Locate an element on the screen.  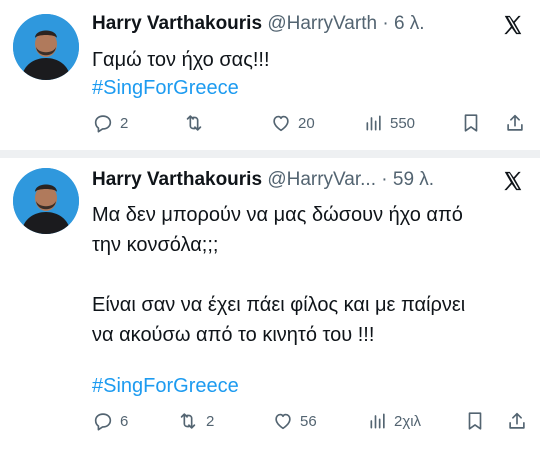
reply-count: 2 is located at coordinates (124, 123).